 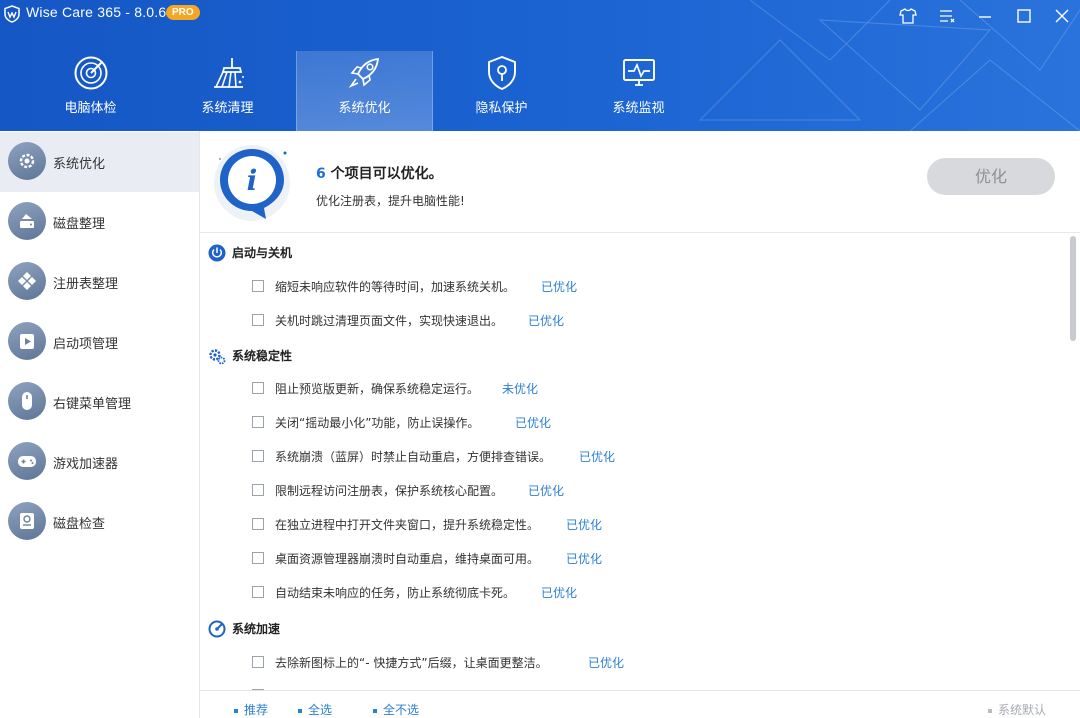 I want to click on item-text: 去除新图标上的“- 快捷方式”后缀，让桌面更整洁。, so click(x=411, y=663).